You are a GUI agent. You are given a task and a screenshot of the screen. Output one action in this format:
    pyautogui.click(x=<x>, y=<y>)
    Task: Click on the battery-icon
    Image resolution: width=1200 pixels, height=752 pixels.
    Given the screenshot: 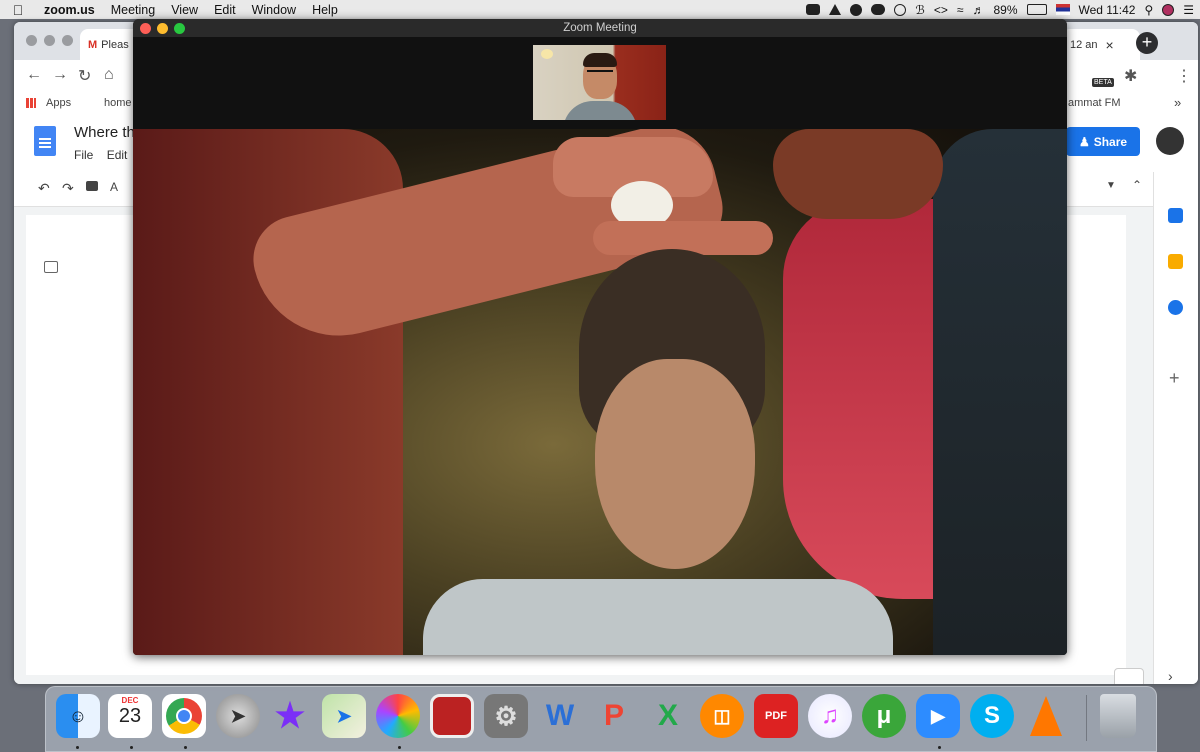 What is the action you would take?
    pyautogui.click(x=1036, y=9)
    